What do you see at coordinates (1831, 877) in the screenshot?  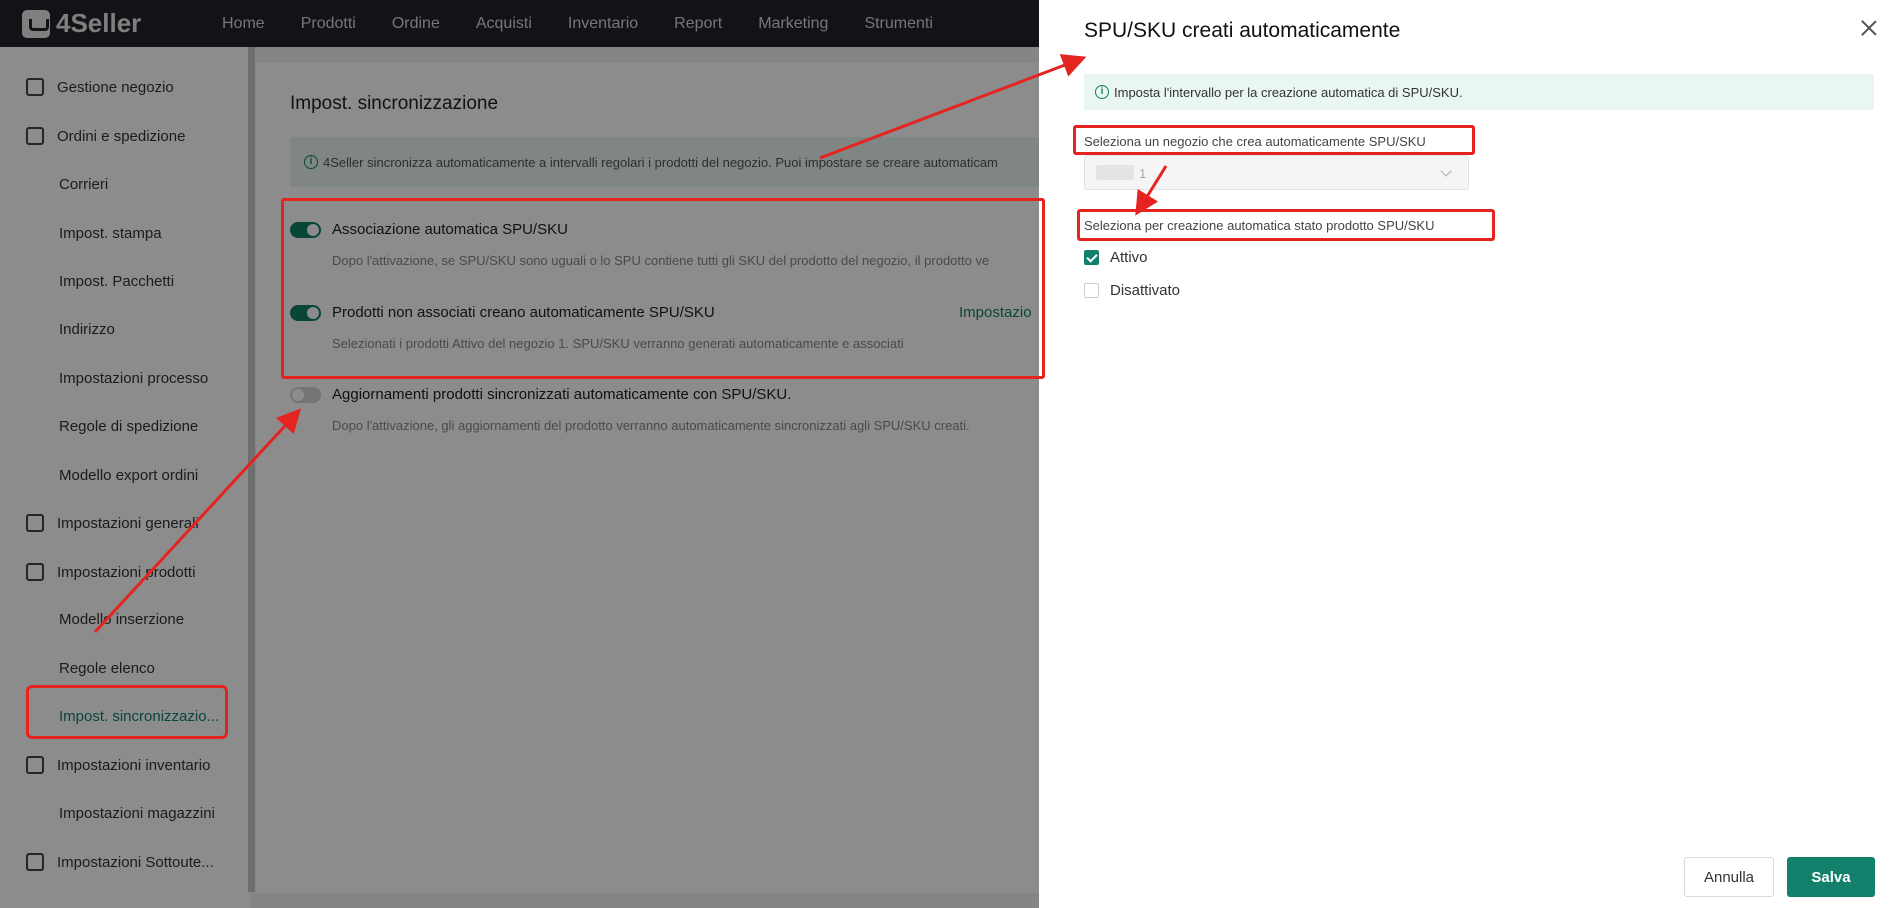 I see `save-button: Salva` at bounding box center [1831, 877].